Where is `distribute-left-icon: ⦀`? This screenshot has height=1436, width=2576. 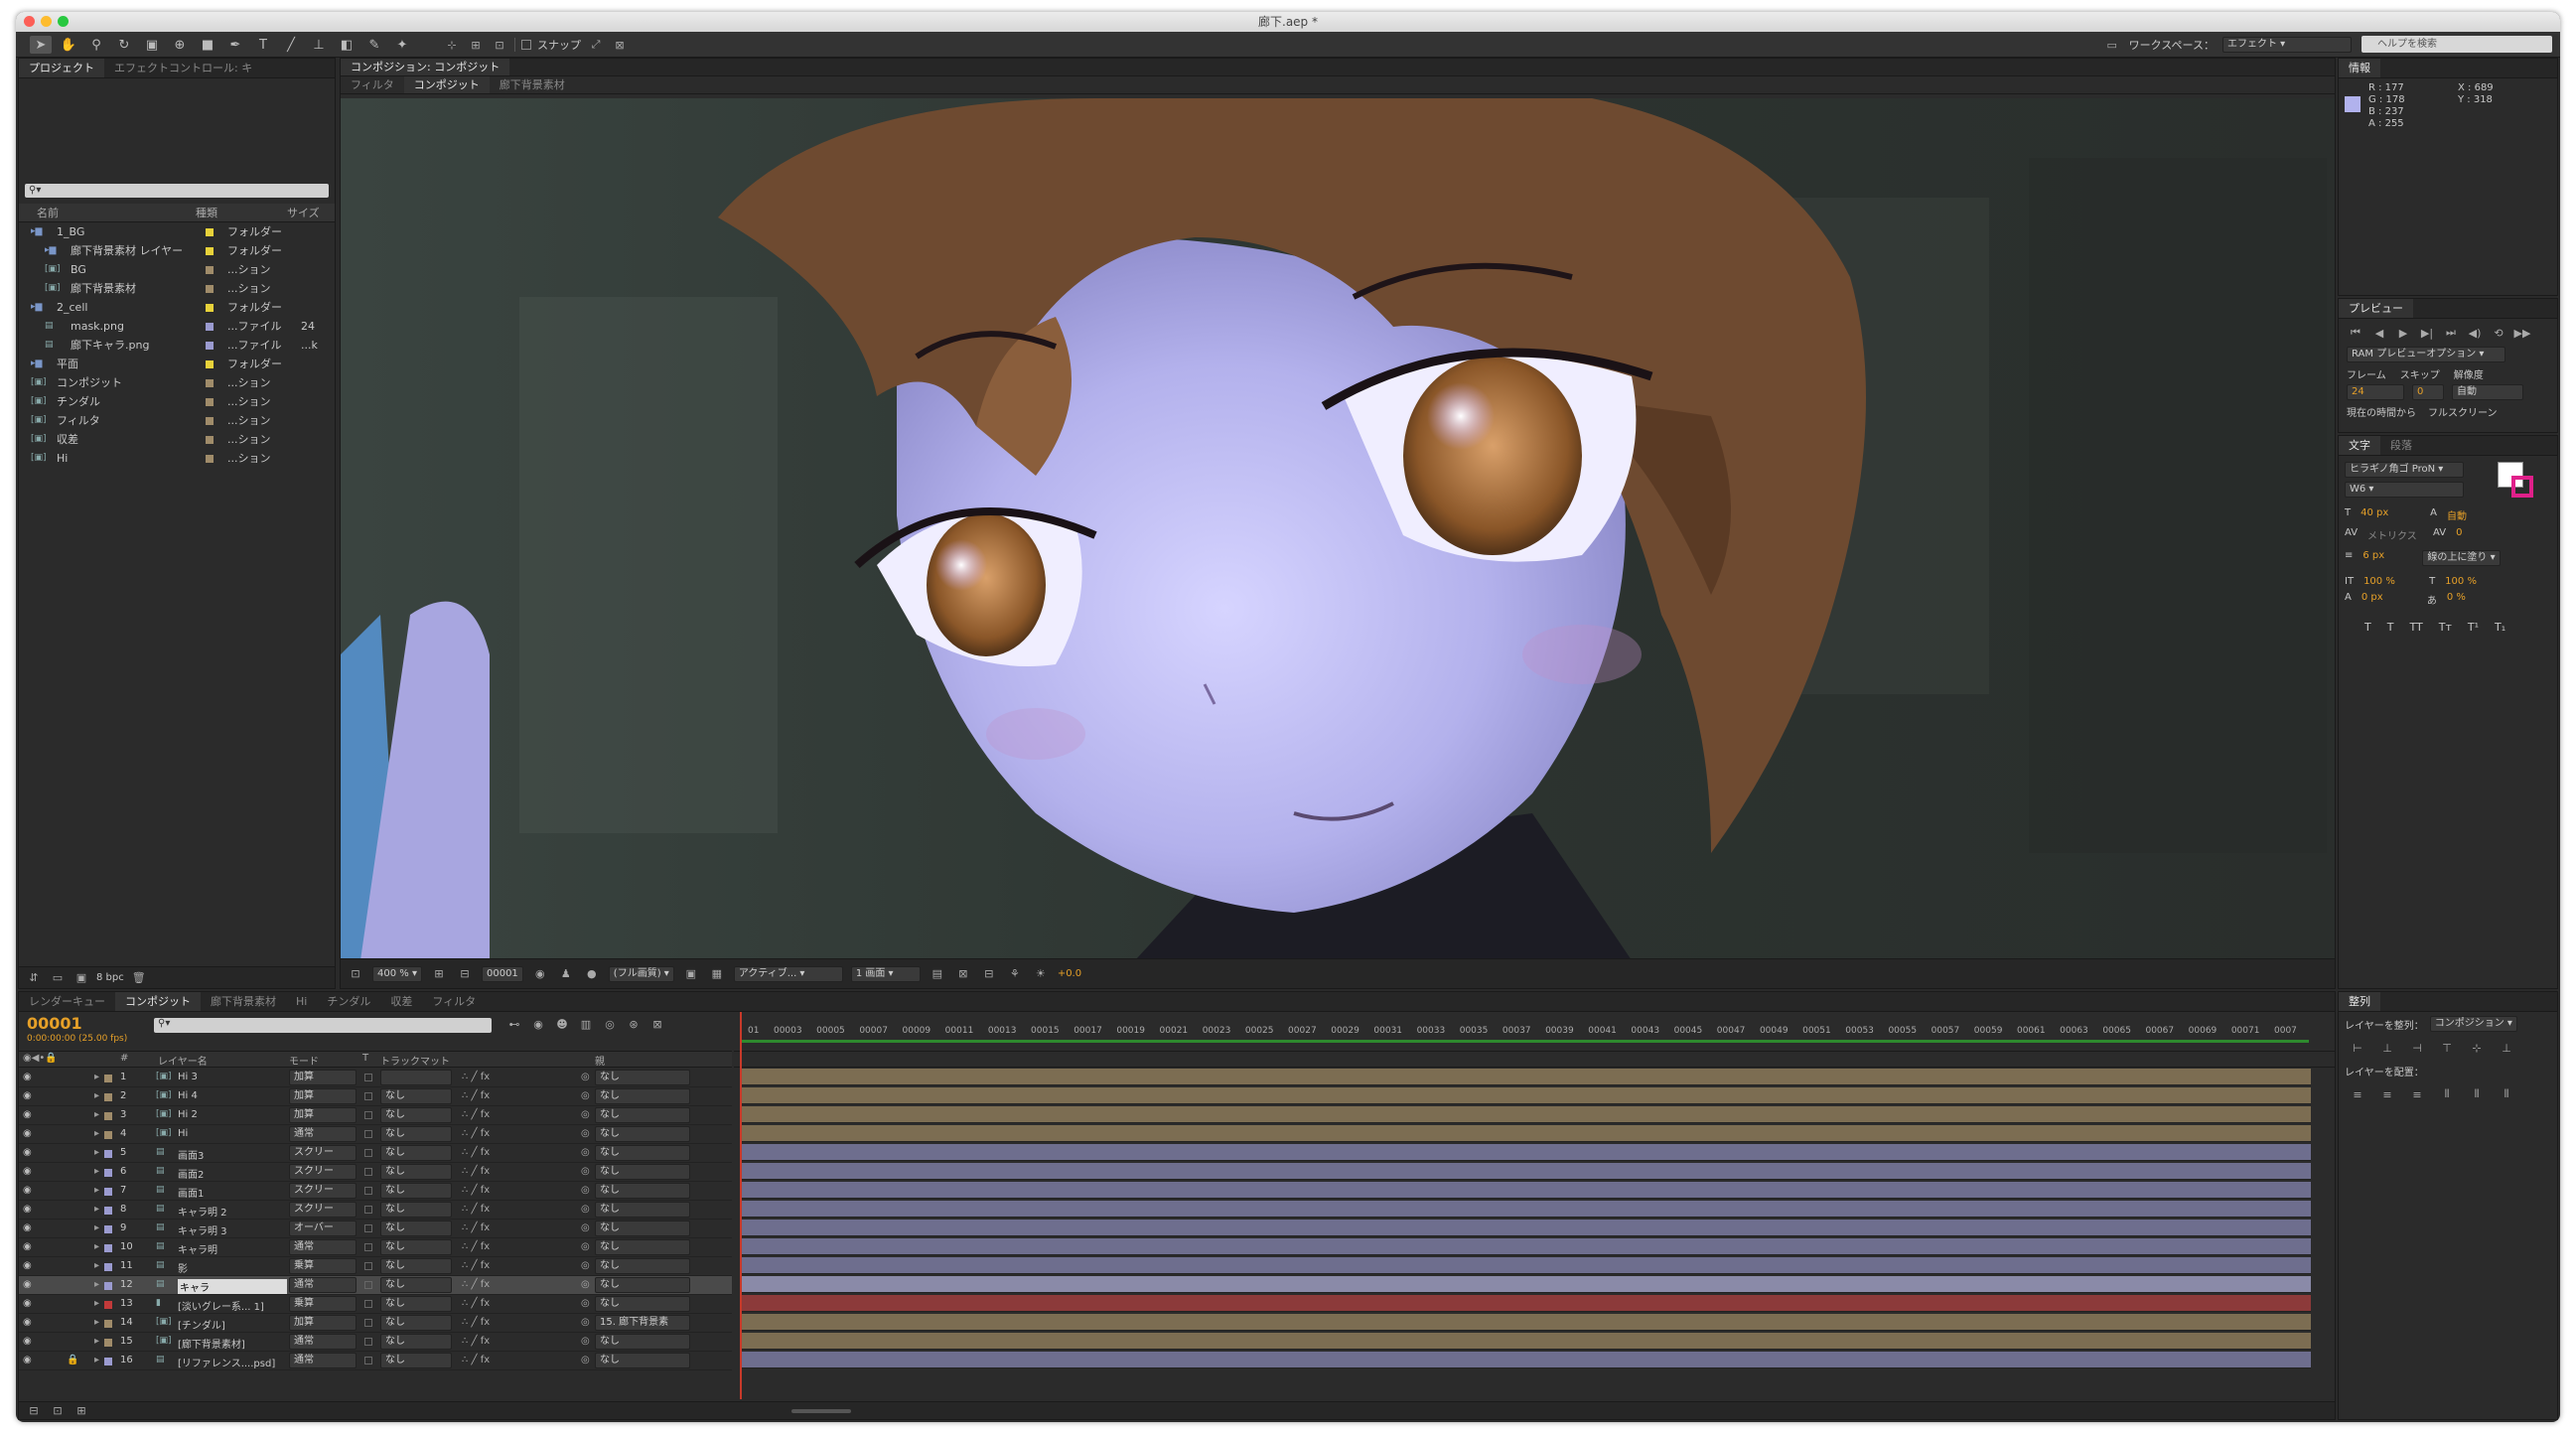 distribute-left-icon: ⦀ is located at coordinates (2447, 1094).